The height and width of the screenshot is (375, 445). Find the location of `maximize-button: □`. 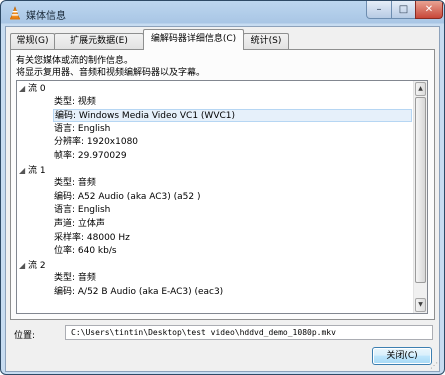

maximize-button: □ is located at coordinates (403, 10).